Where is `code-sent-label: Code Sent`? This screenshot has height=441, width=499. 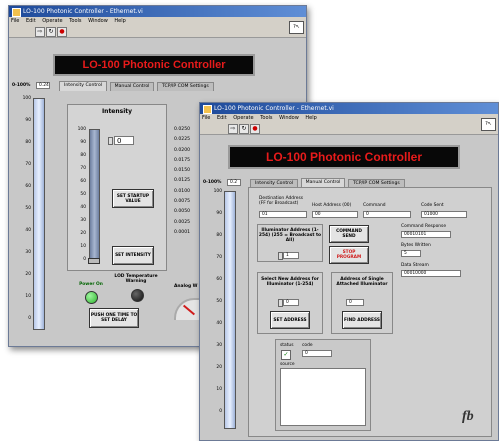 code-sent-label: Code Sent is located at coordinates (432, 205).